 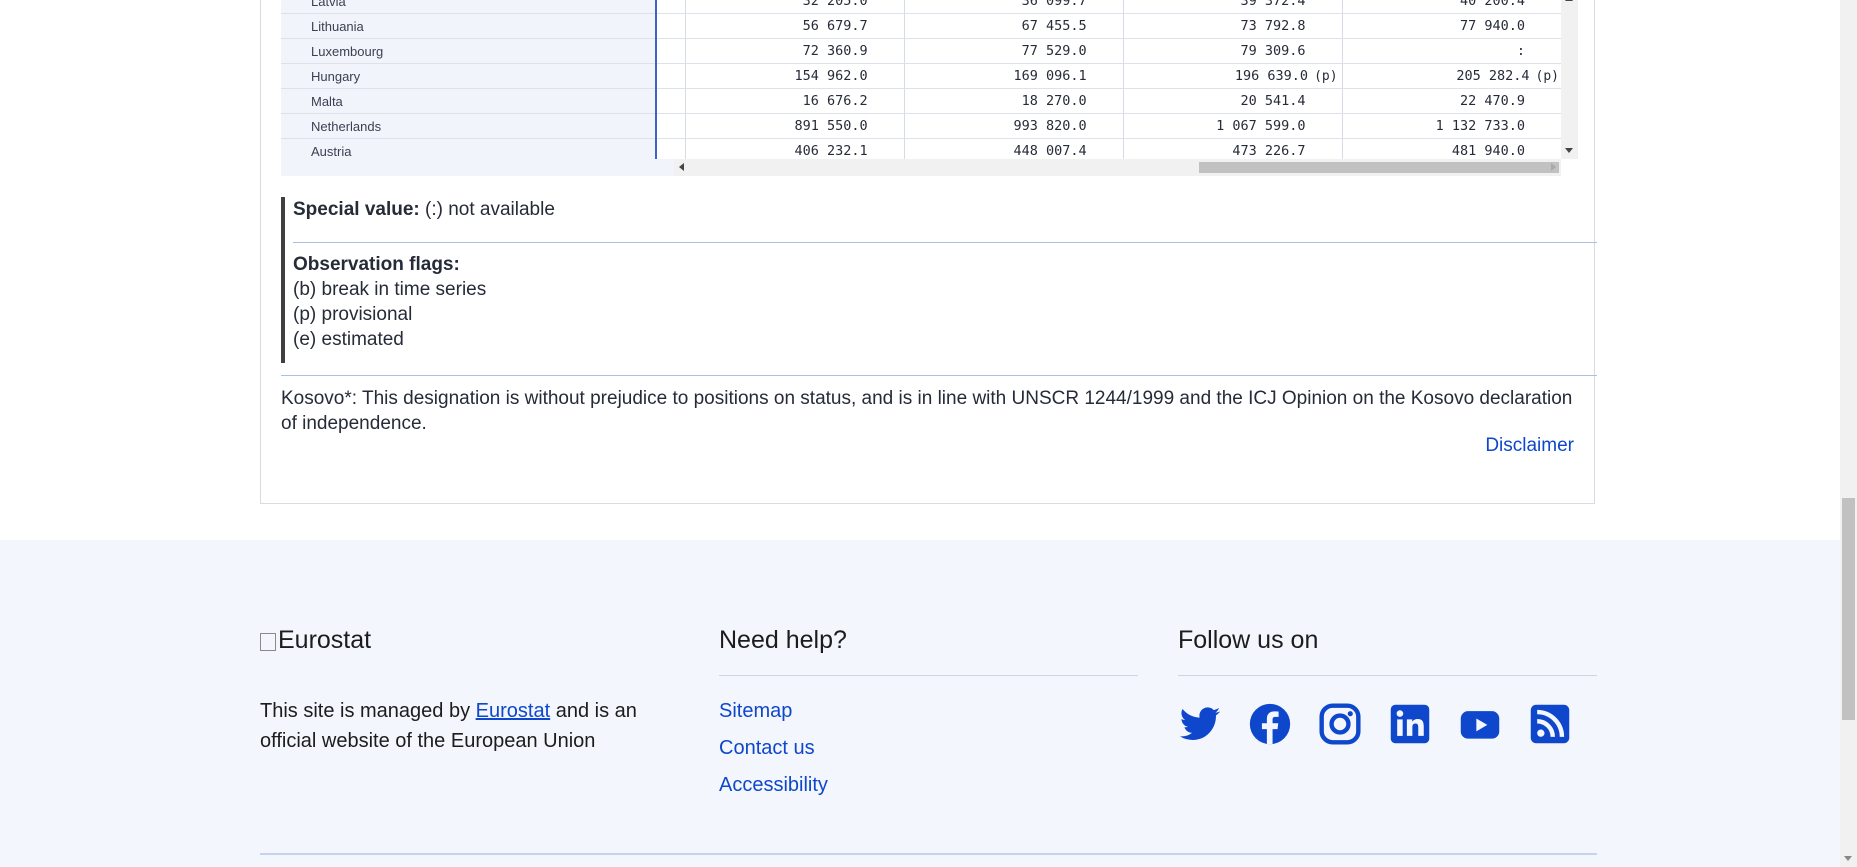 What do you see at coordinates (1233, 26) in the screenshot?
I see `value-cell: 73 792.8` at bounding box center [1233, 26].